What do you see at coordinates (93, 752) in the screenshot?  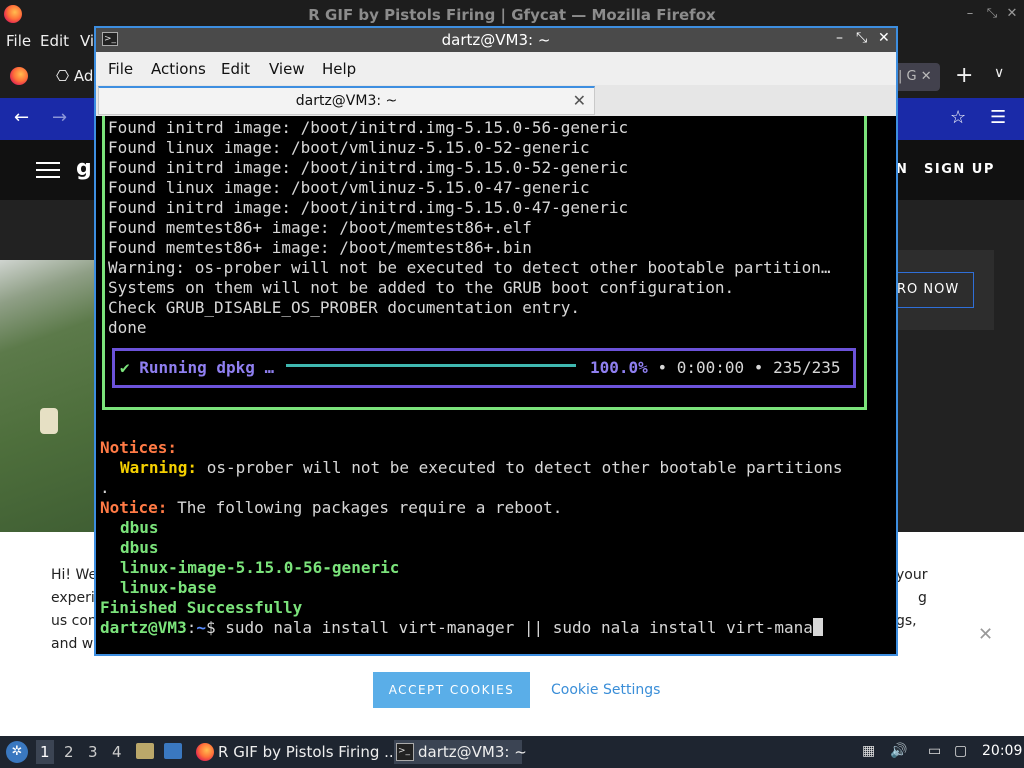 I see `workspace-3: 3` at bounding box center [93, 752].